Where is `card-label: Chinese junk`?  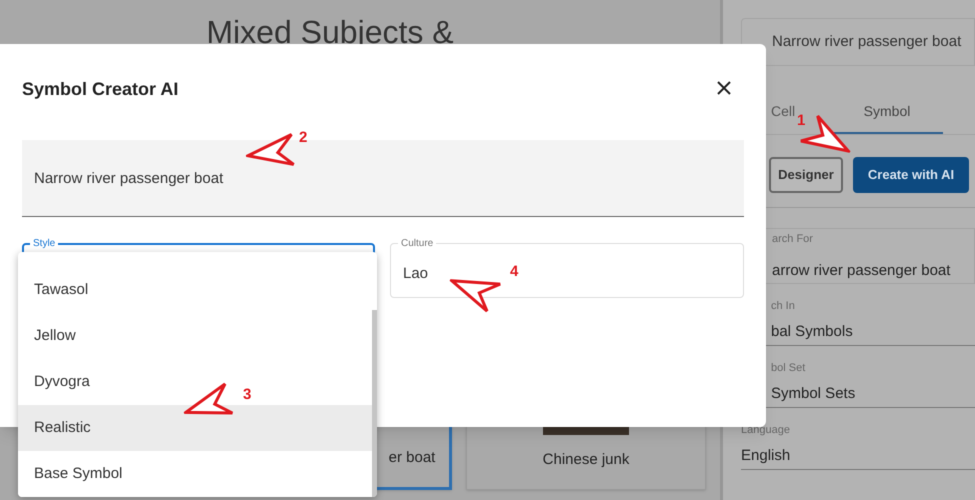 card-label: Chinese junk is located at coordinates (586, 460).